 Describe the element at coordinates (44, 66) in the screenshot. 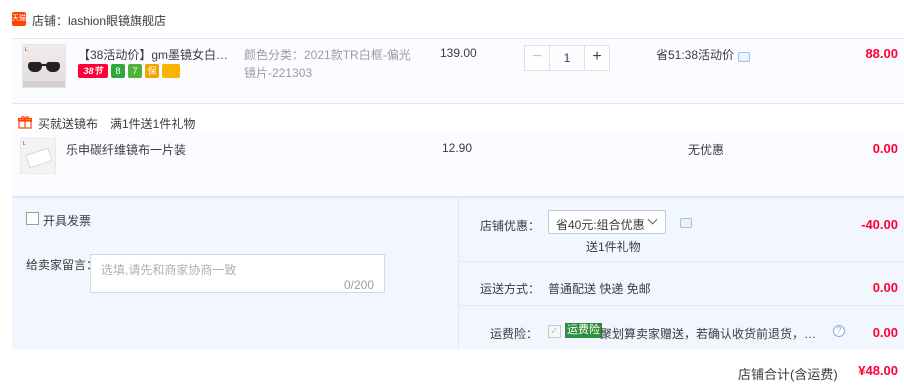

I see `product-thumbnail: L` at that location.